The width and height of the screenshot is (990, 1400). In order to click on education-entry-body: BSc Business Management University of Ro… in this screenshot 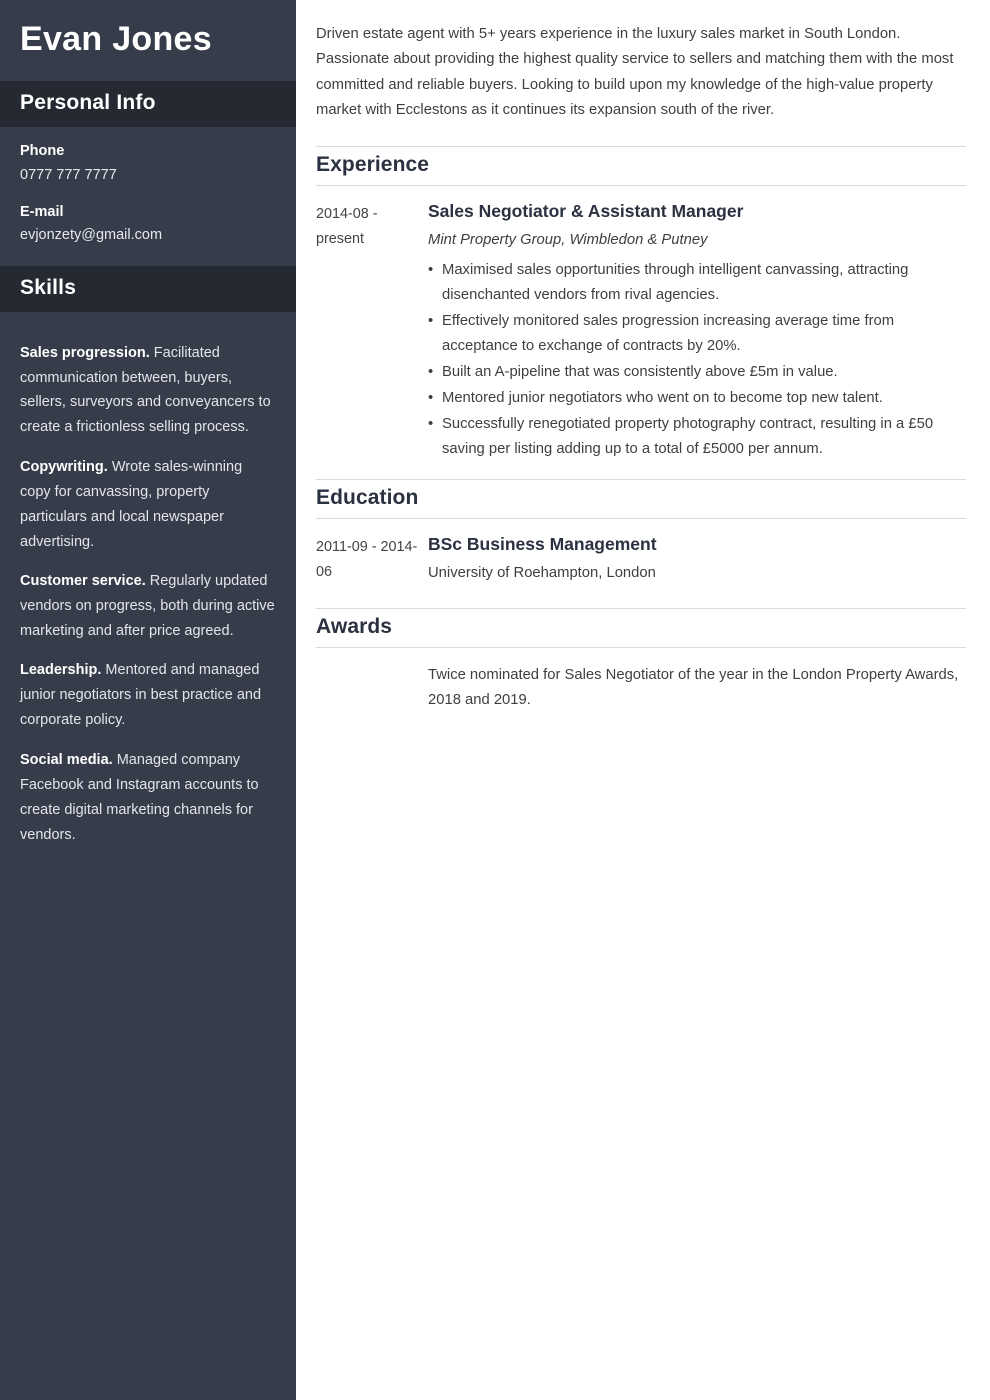, I will do `click(697, 562)`.